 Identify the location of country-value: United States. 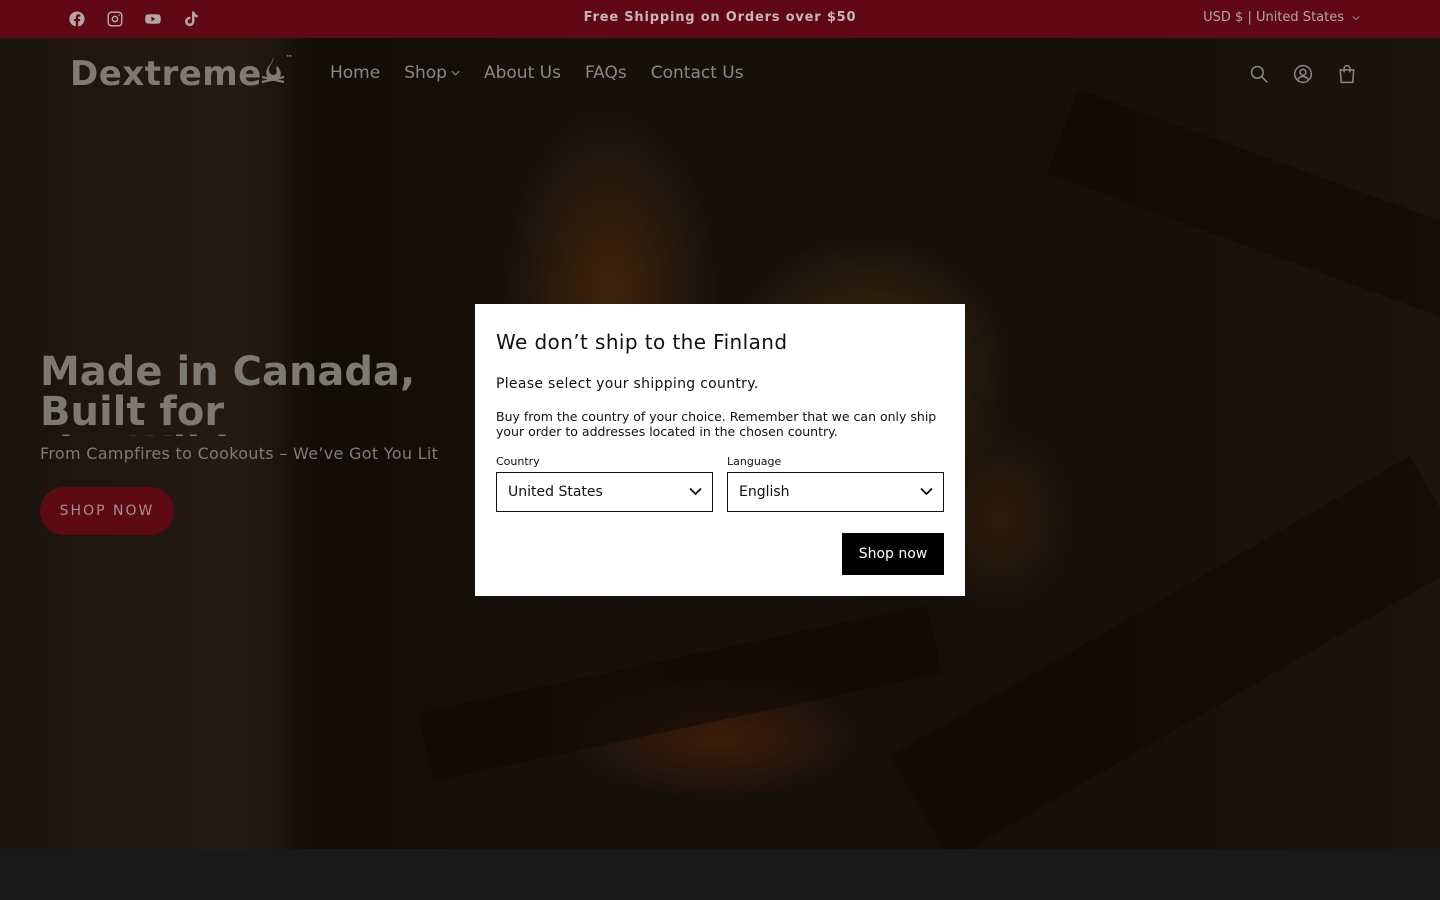
(555, 492).